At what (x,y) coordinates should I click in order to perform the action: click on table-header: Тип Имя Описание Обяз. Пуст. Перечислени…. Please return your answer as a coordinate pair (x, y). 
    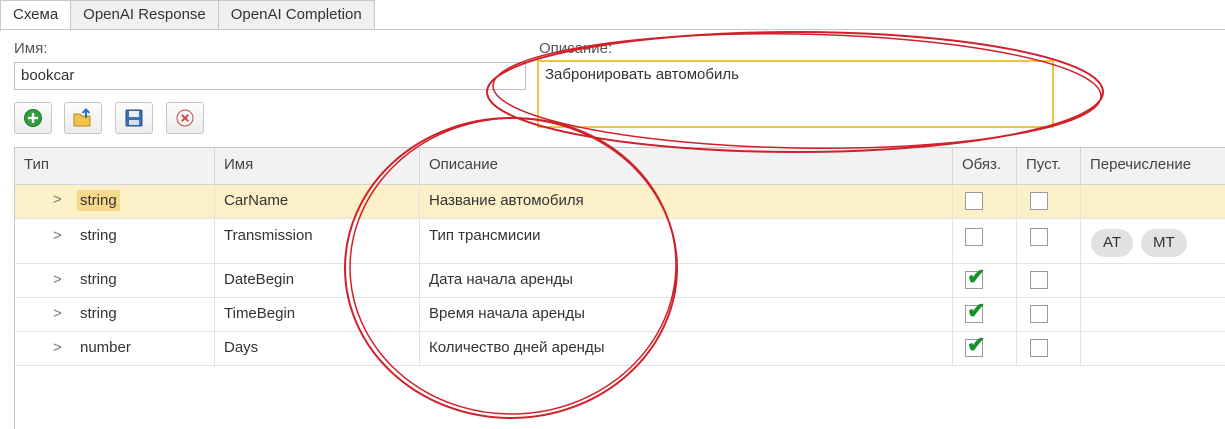
    Looking at the image, I should click on (620, 166).